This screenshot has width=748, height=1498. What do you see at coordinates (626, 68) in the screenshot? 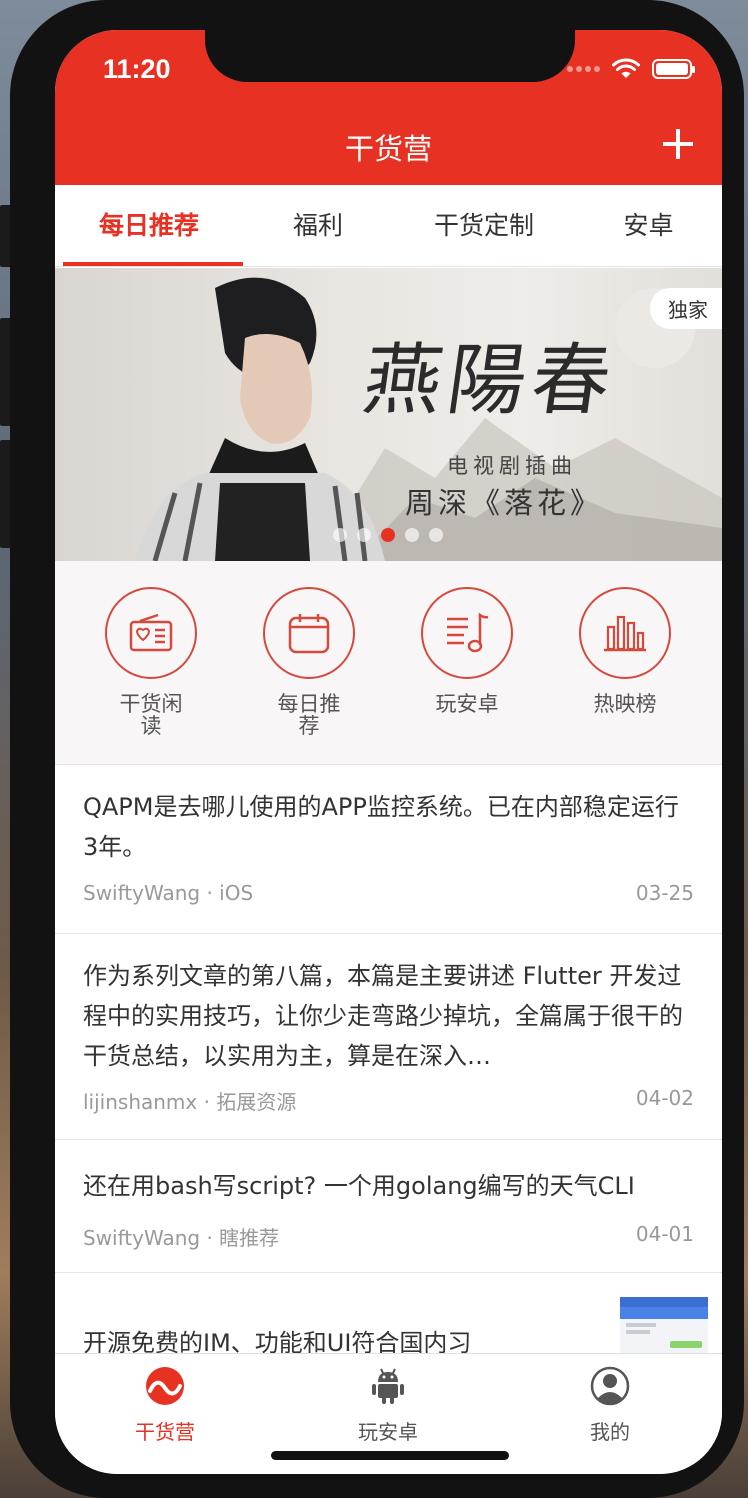
I see `wifi-icon` at bounding box center [626, 68].